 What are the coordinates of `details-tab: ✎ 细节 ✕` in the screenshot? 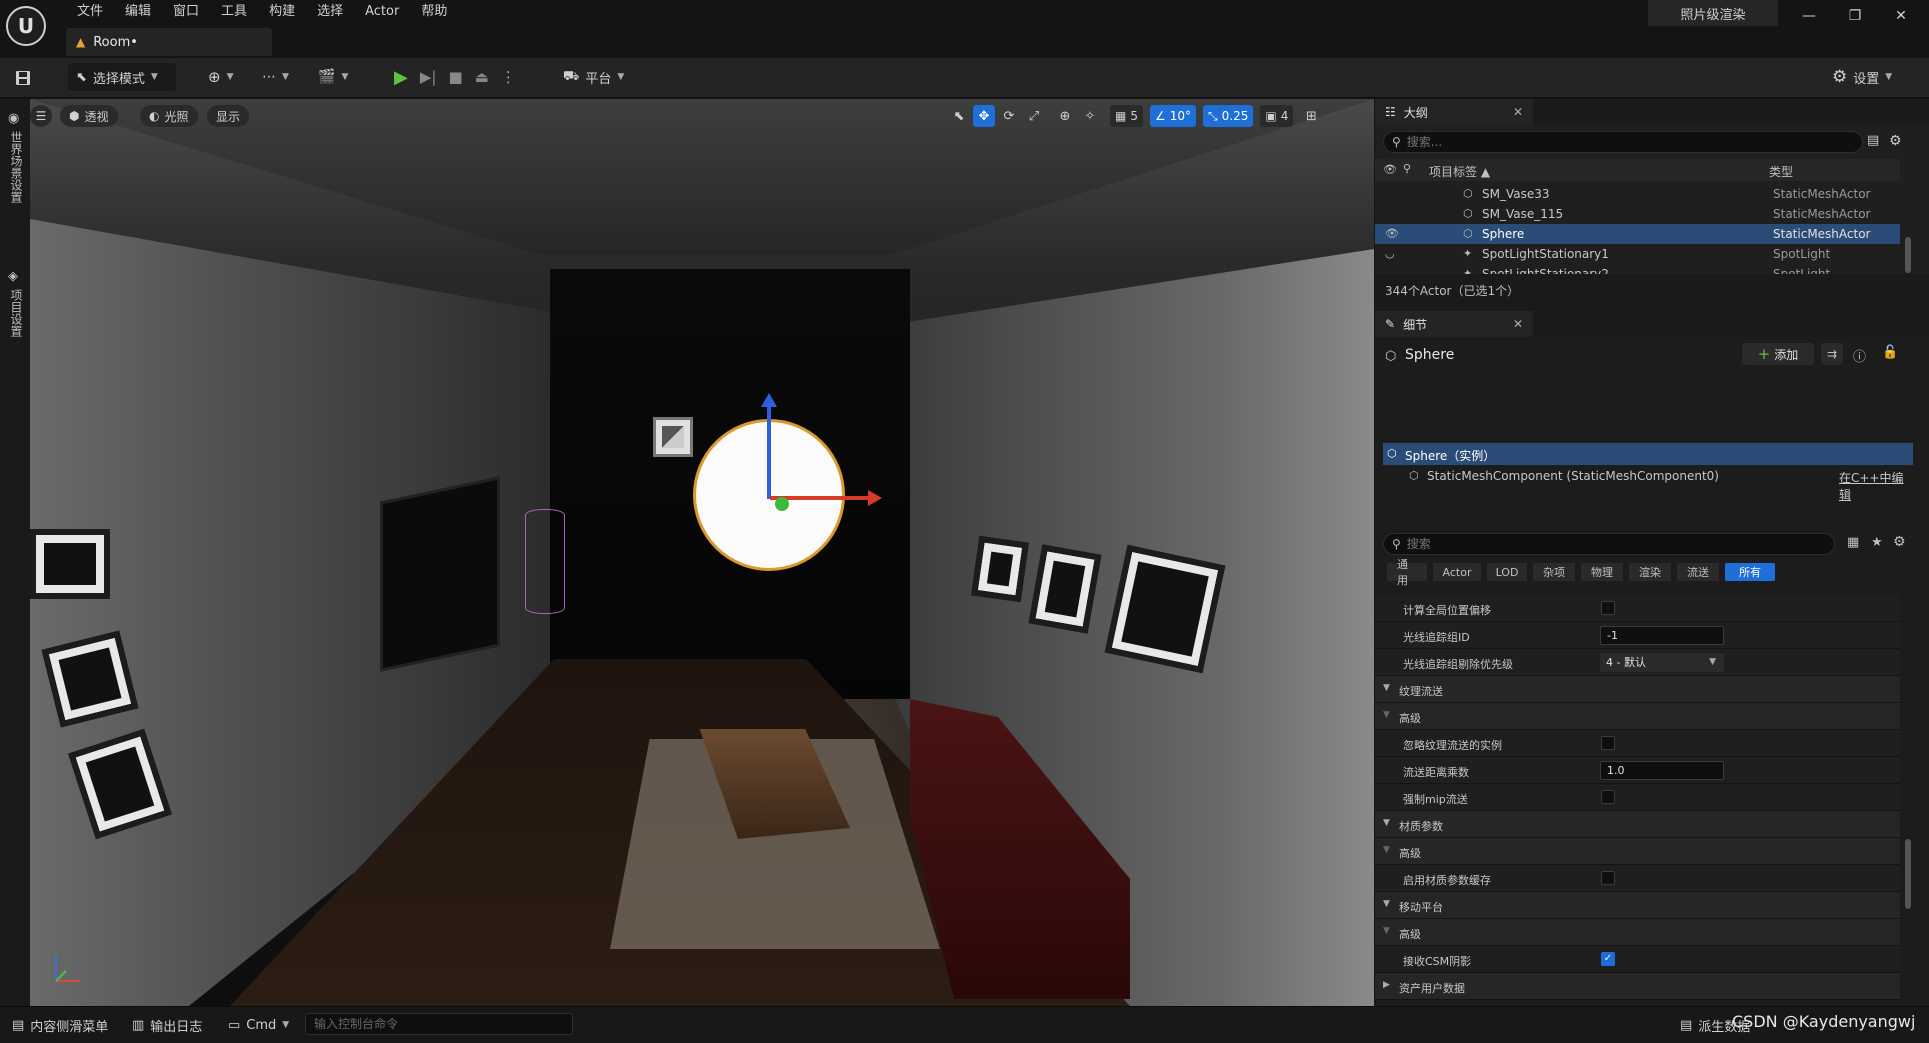 It's located at (1454, 324).